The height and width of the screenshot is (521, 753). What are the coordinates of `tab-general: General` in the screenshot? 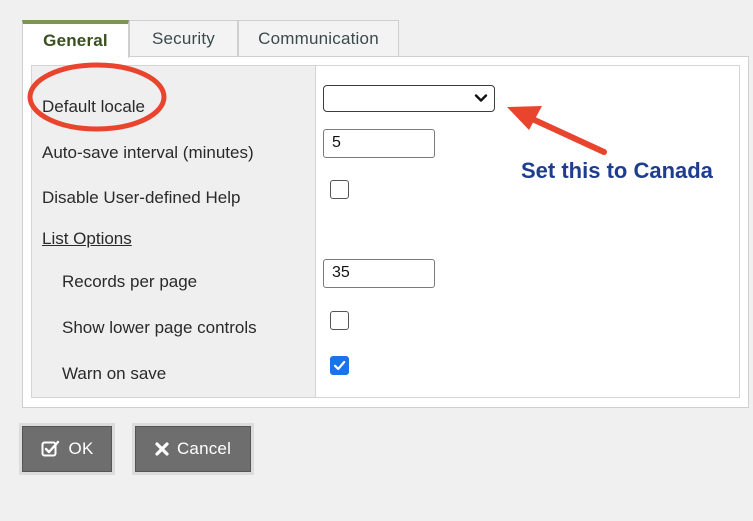 It's located at (75, 39).